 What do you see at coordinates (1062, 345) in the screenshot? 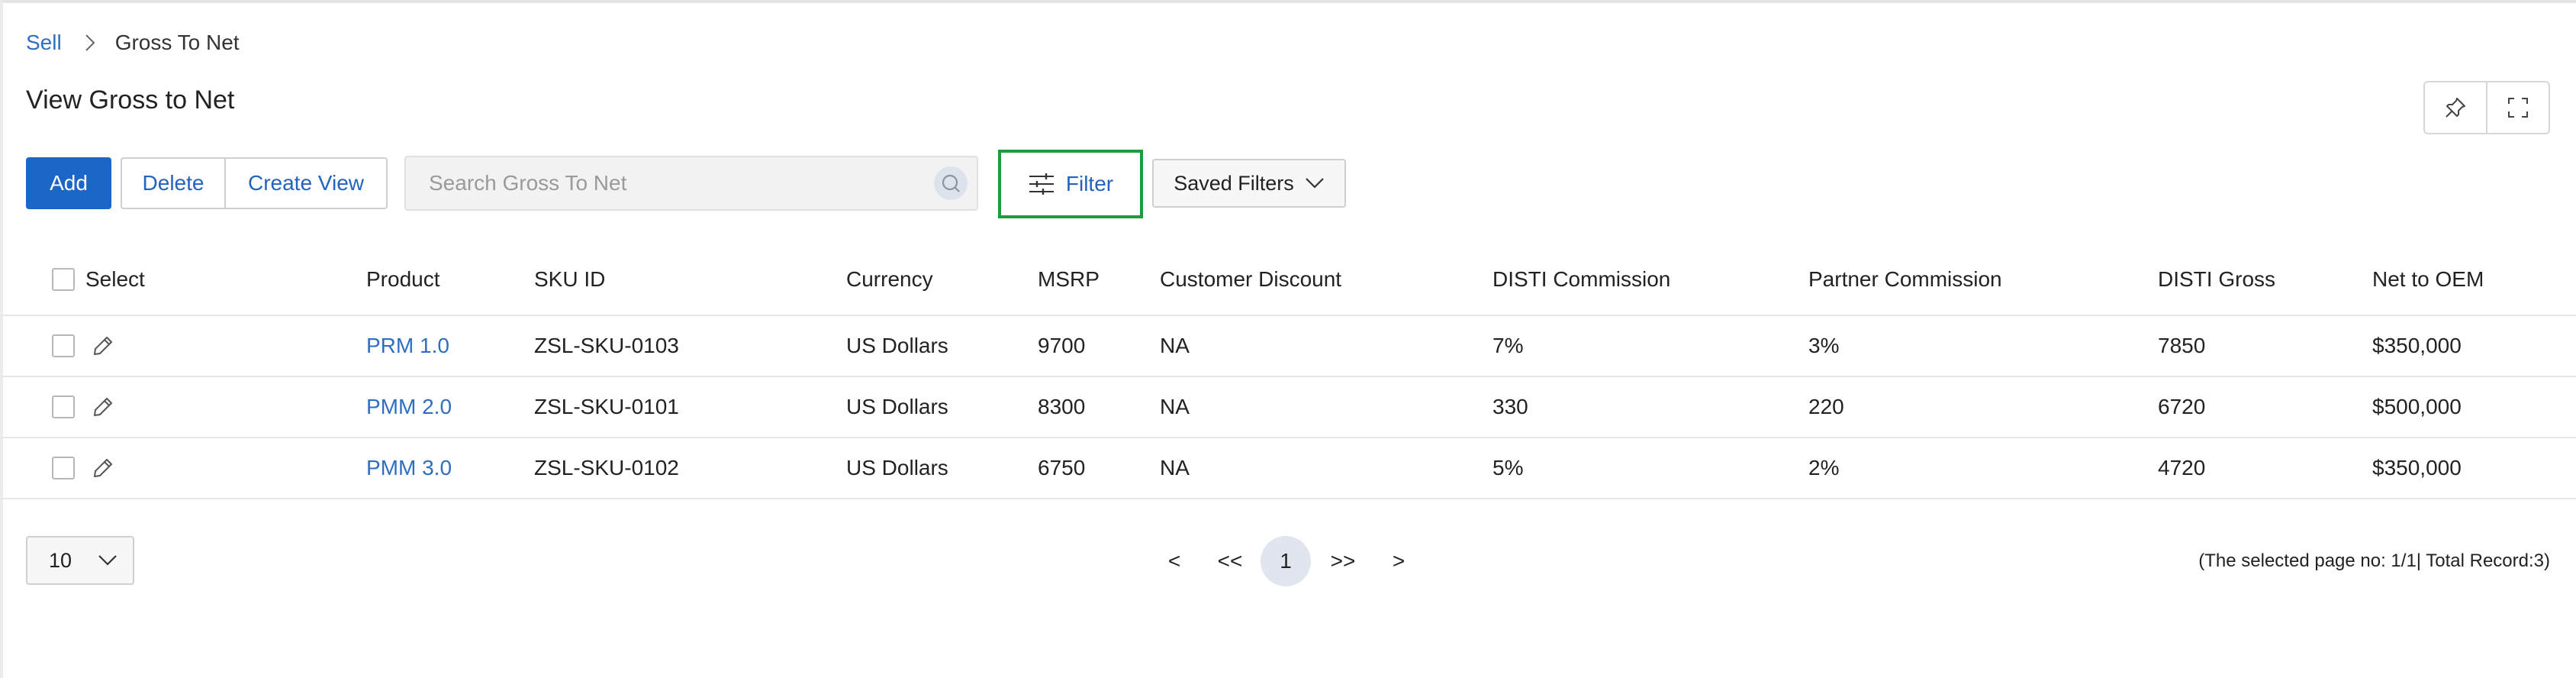
I see `msrp-cell: 9700` at bounding box center [1062, 345].